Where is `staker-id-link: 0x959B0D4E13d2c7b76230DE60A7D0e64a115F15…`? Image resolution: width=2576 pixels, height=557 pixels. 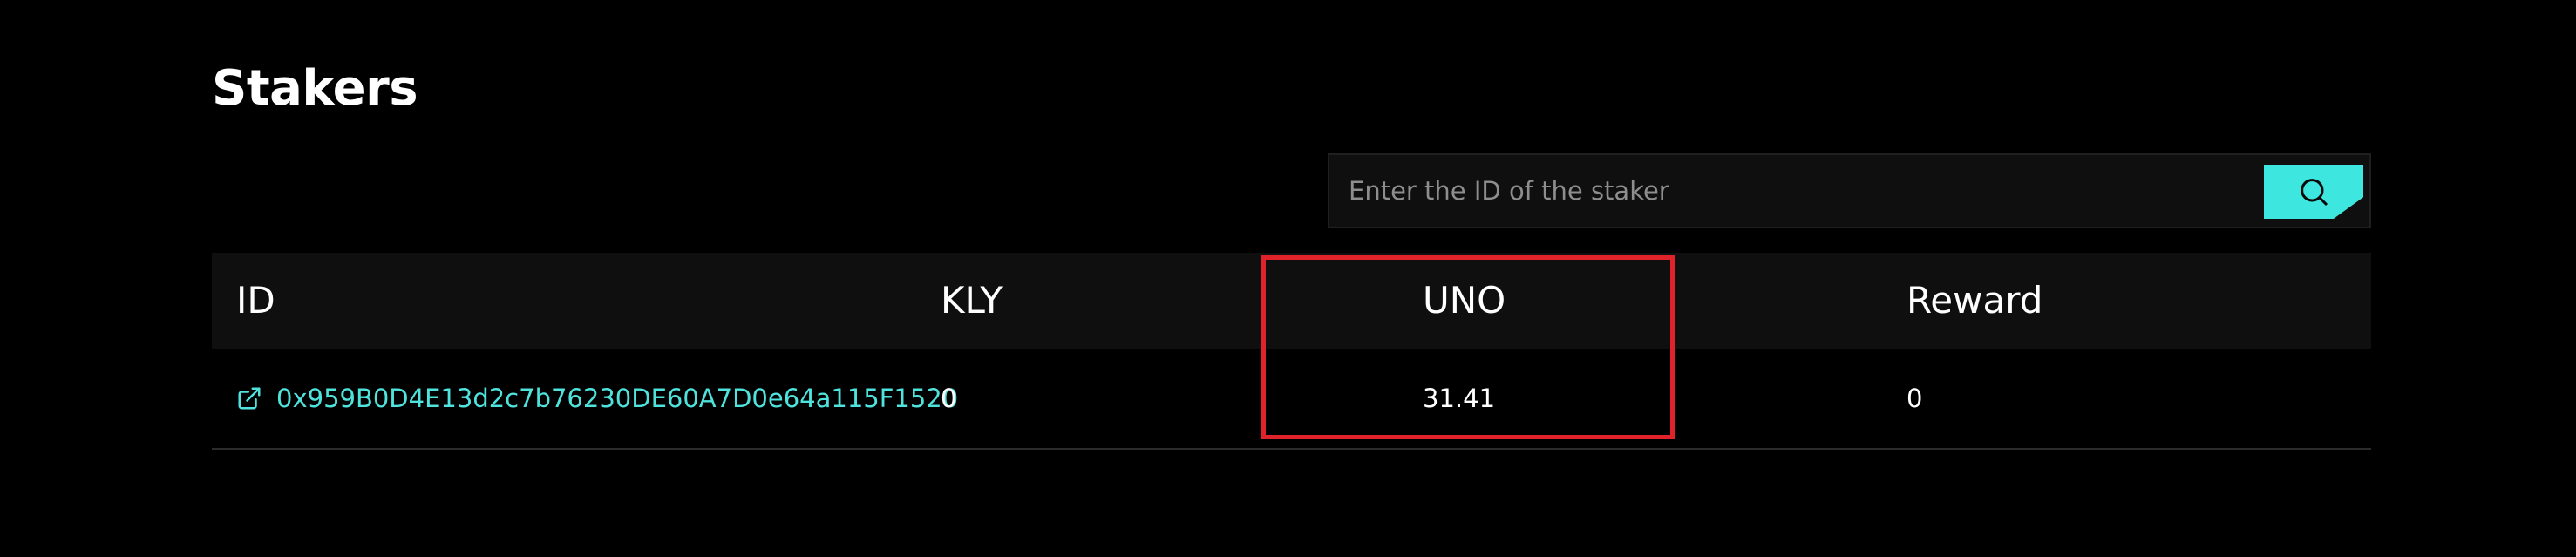 staker-id-link: 0x959B0D4E13d2c7b76230DE60A7D0e64a115F15… is located at coordinates (597, 399).